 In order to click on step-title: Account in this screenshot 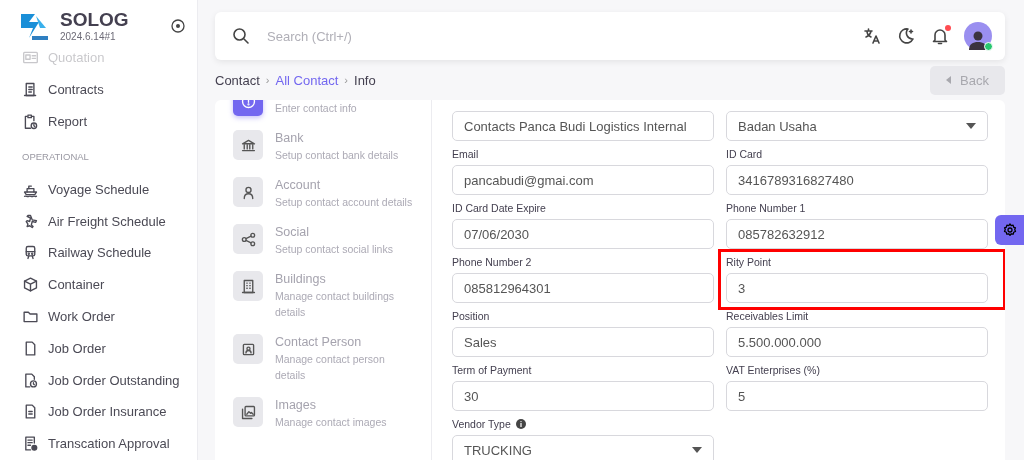, I will do `click(298, 185)`.